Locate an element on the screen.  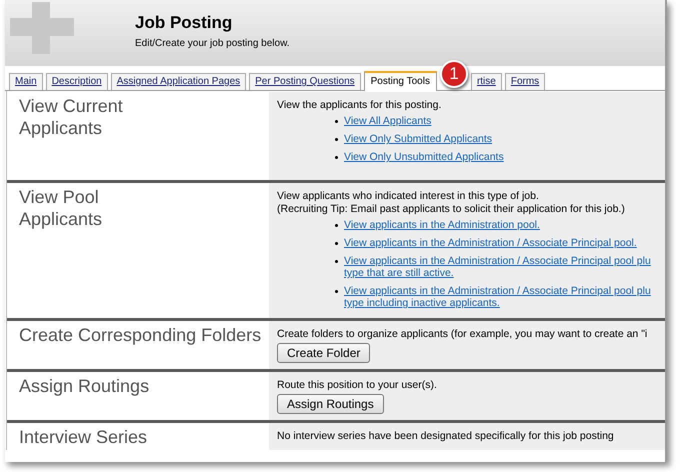
section-title: View Pool Applicants is located at coordinates (61, 208).